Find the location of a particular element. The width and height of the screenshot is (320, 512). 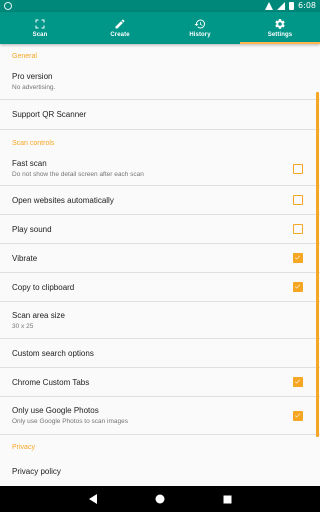

signal-icon is located at coordinates (281, 6).